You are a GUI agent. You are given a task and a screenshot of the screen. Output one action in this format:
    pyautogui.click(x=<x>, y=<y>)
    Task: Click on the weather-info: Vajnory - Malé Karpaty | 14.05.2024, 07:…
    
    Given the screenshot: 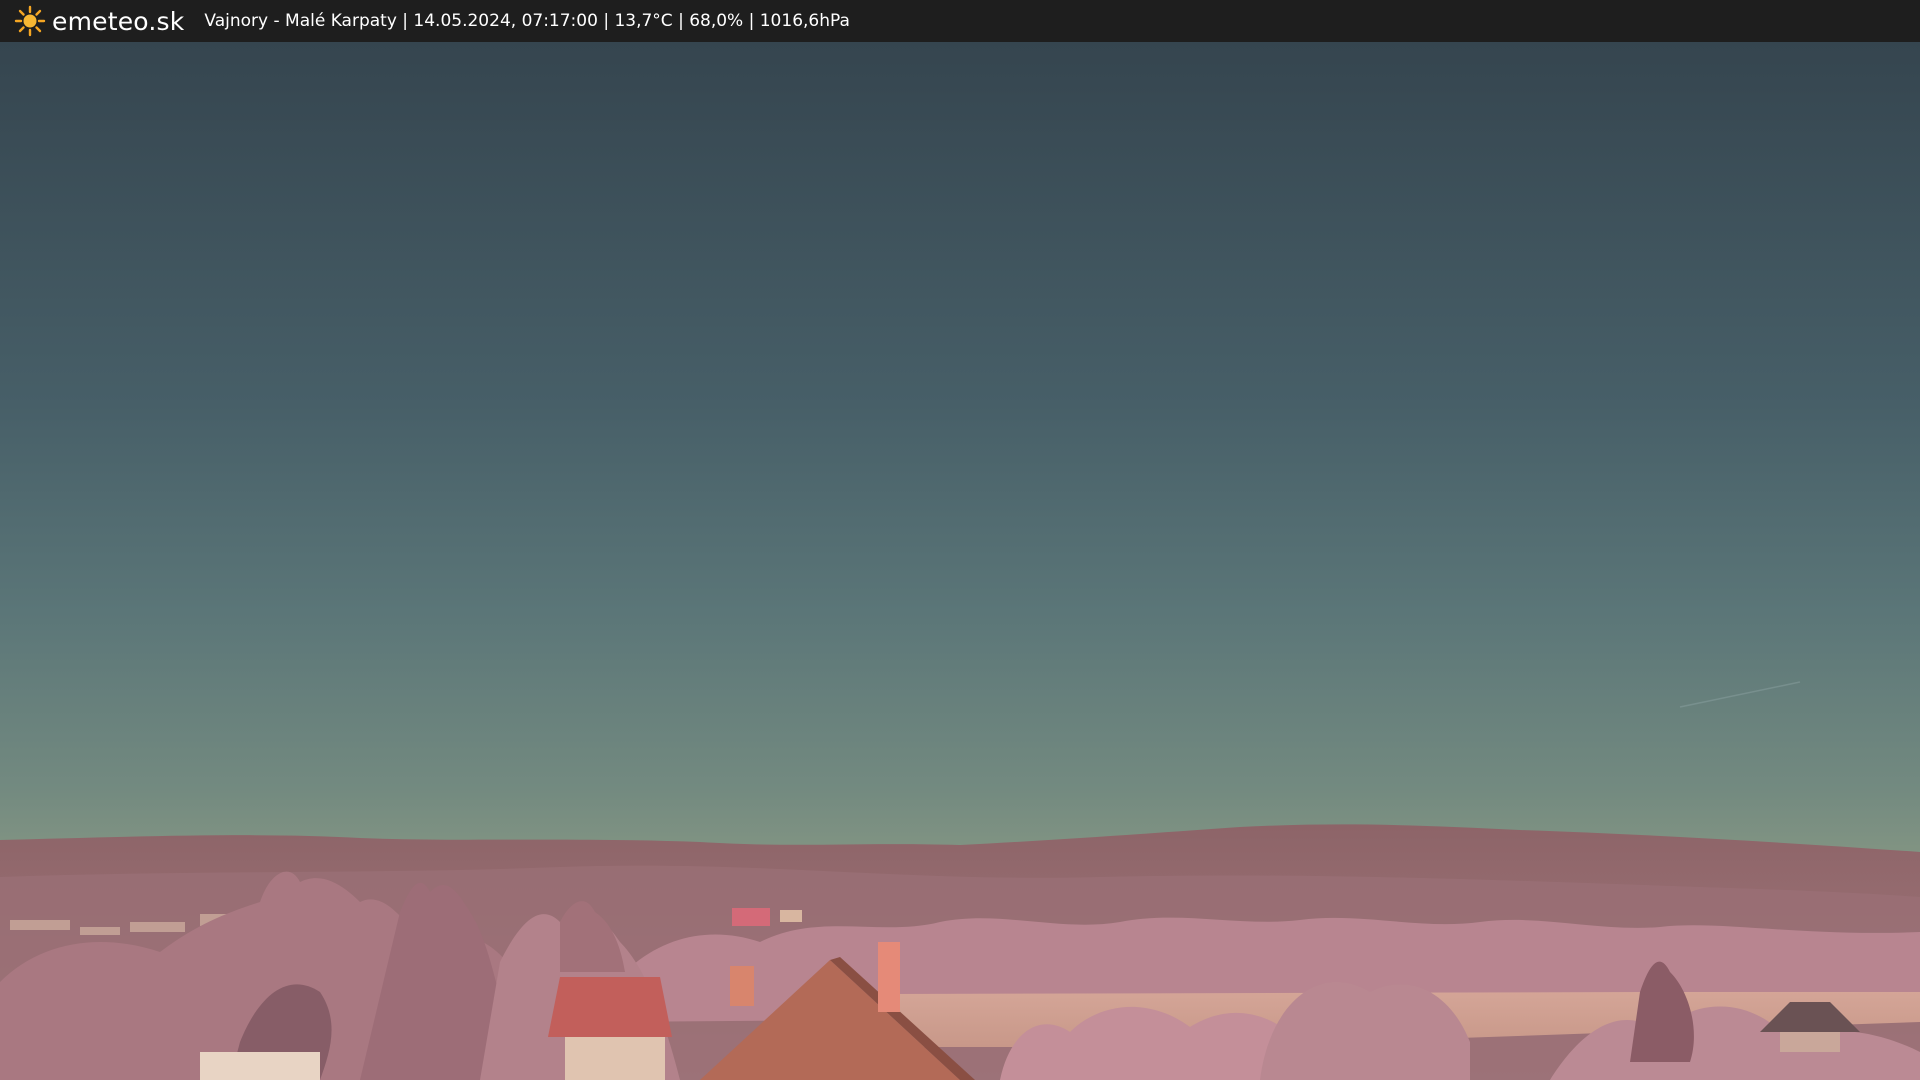 What is the action you would take?
    pyautogui.click(x=527, y=21)
    